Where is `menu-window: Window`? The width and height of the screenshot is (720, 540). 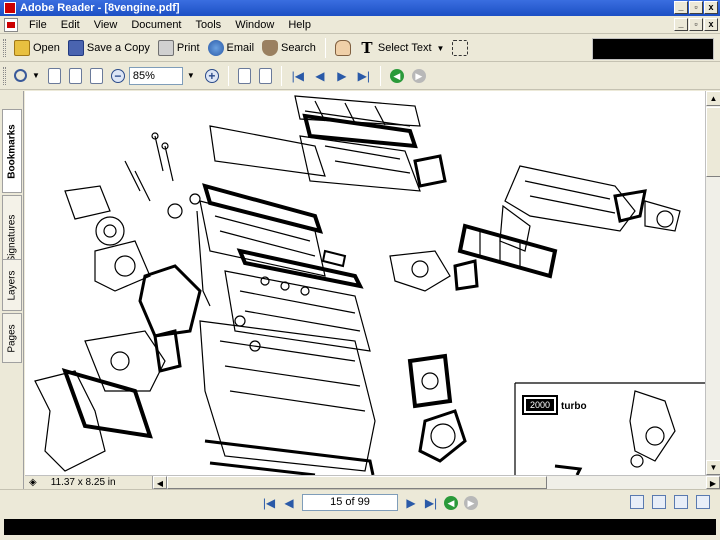
menu-window: Window is located at coordinates (254, 25).